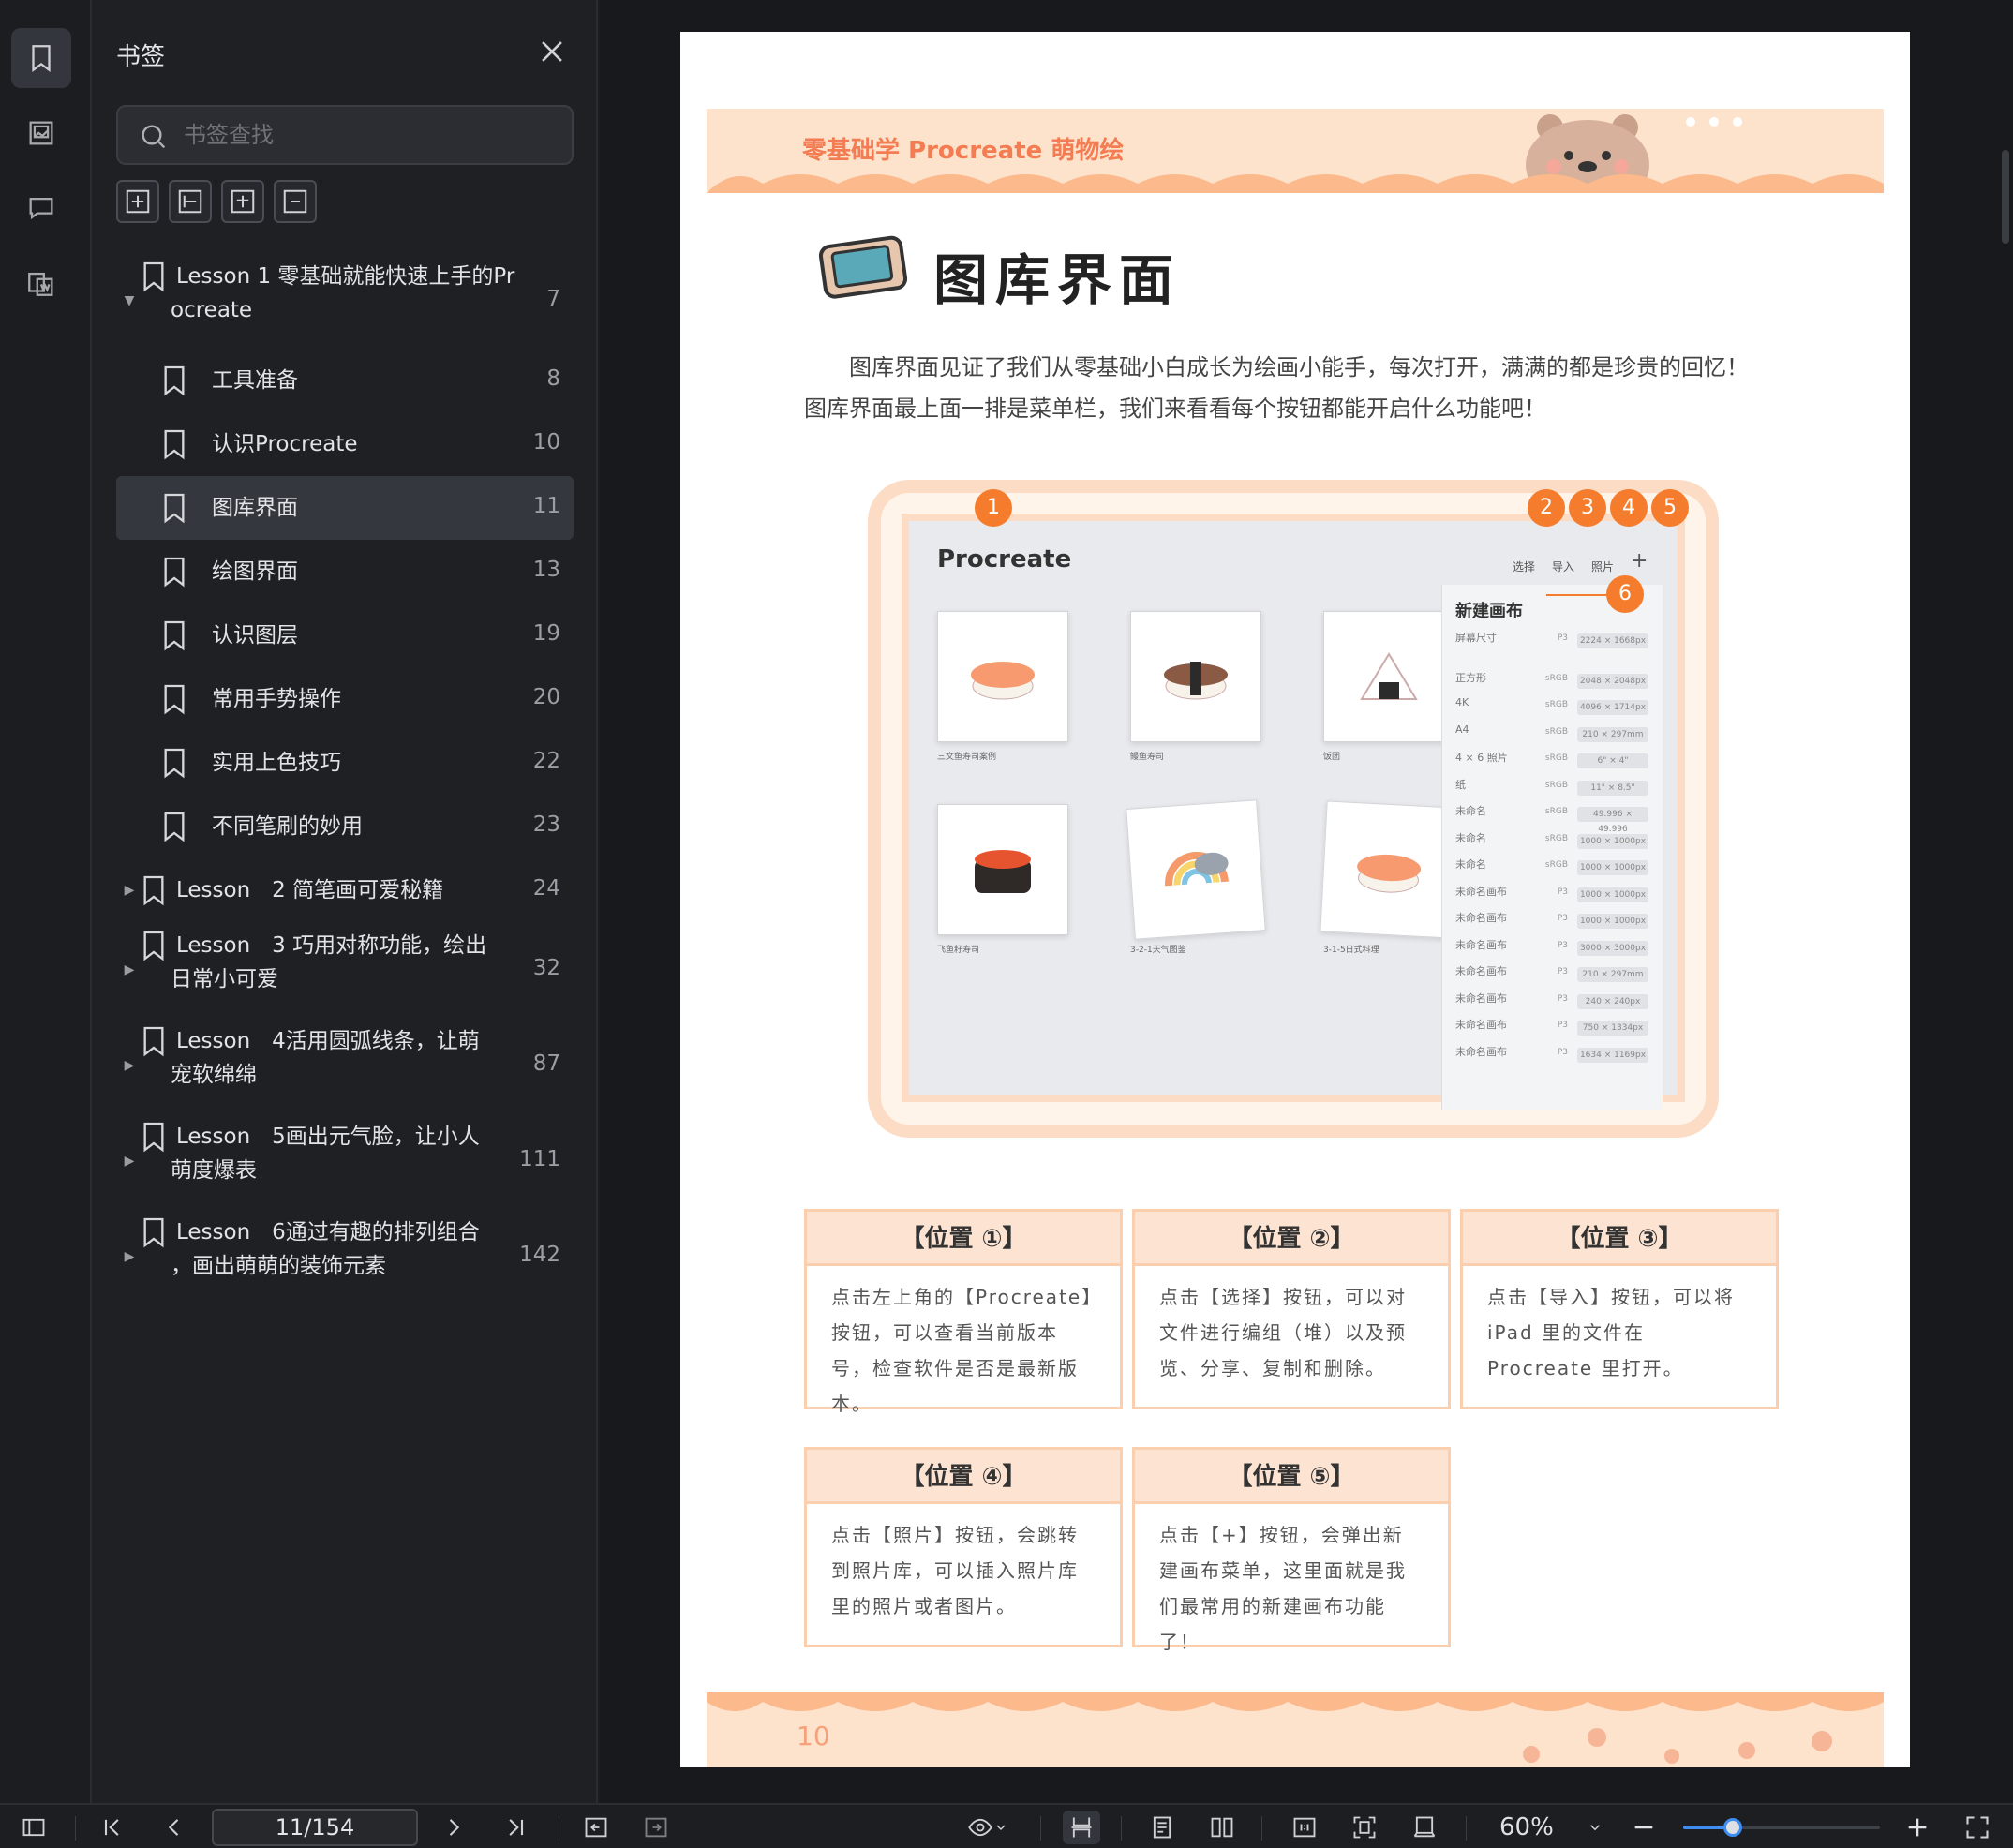 The image size is (2013, 1848). Describe the element at coordinates (345, 508) in the screenshot. I see `bookmark-item: 图库界面 11` at that location.